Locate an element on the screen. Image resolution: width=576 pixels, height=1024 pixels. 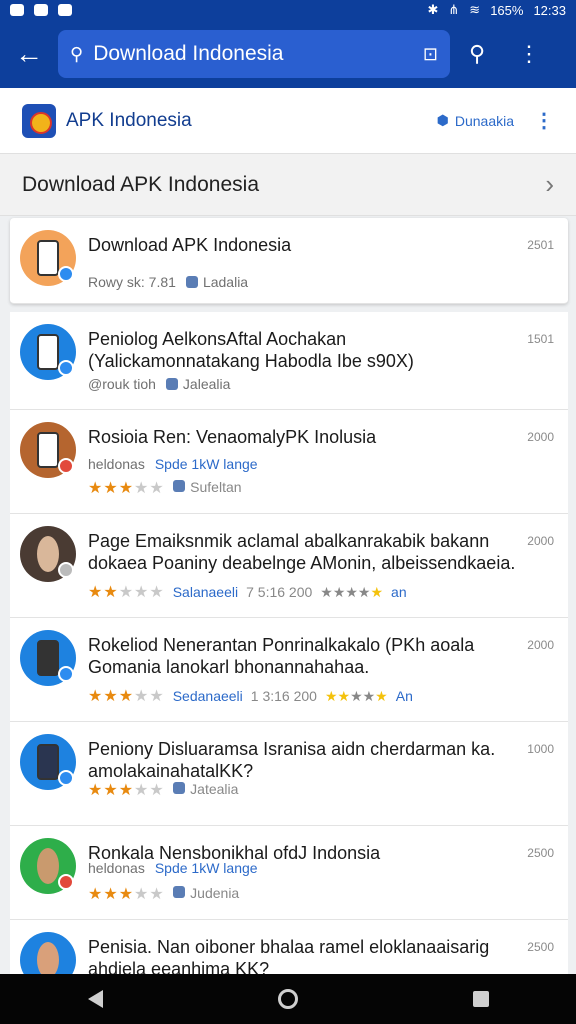
rating-row: ★★★★★ Sufeltan is located at coordinates (165, 488).